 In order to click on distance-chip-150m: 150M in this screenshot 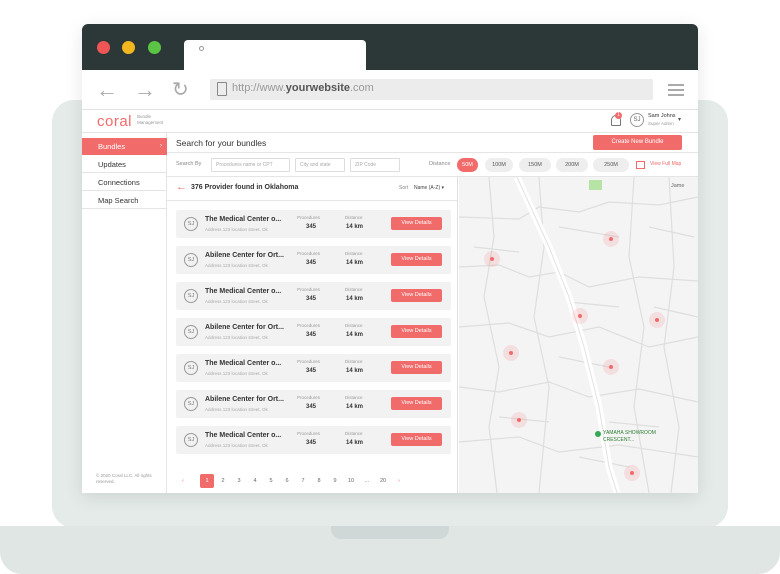, I will do `click(535, 165)`.